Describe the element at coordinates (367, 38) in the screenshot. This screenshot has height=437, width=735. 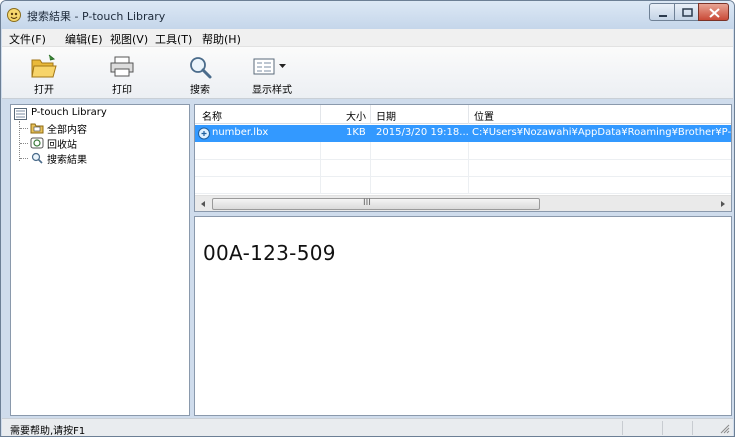
I see `menu-bar: 文件(F) 编辑(E) 视图(V) 工具(T) 帮助(H)` at that location.